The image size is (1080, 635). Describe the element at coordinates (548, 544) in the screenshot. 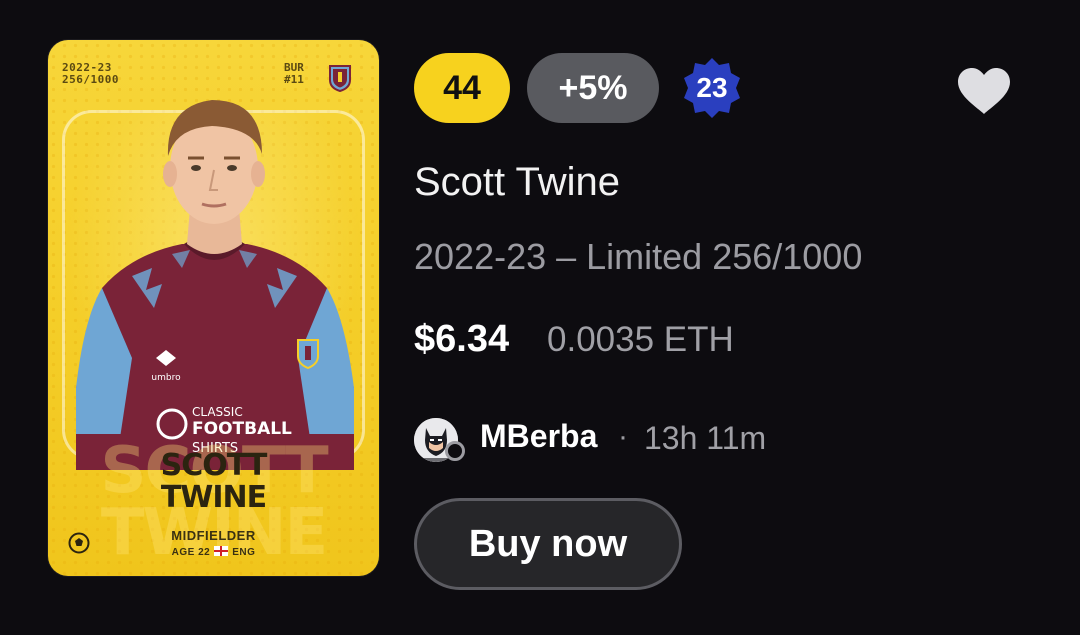

I see `buy-now-button: Buy now` at that location.